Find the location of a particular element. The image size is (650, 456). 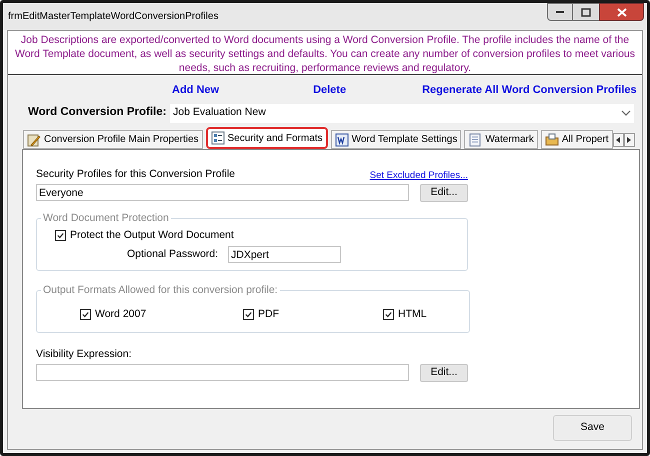

action-link: Regenerate All Word Conversion Profiles is located at coordinates (529, 90).